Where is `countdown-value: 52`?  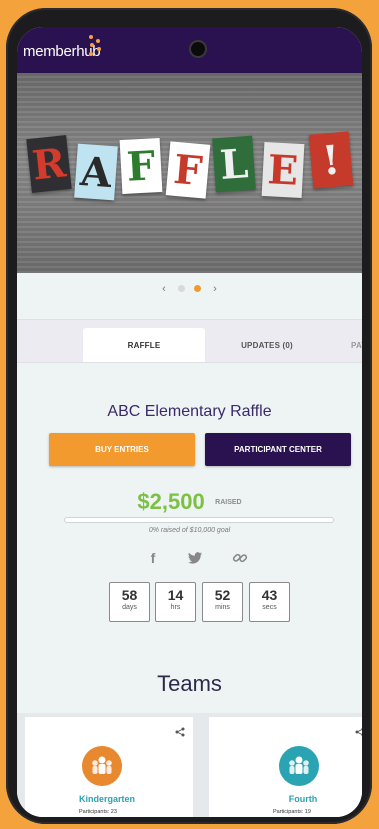
countdown-value: 52 is located at coordinates (222, 595).